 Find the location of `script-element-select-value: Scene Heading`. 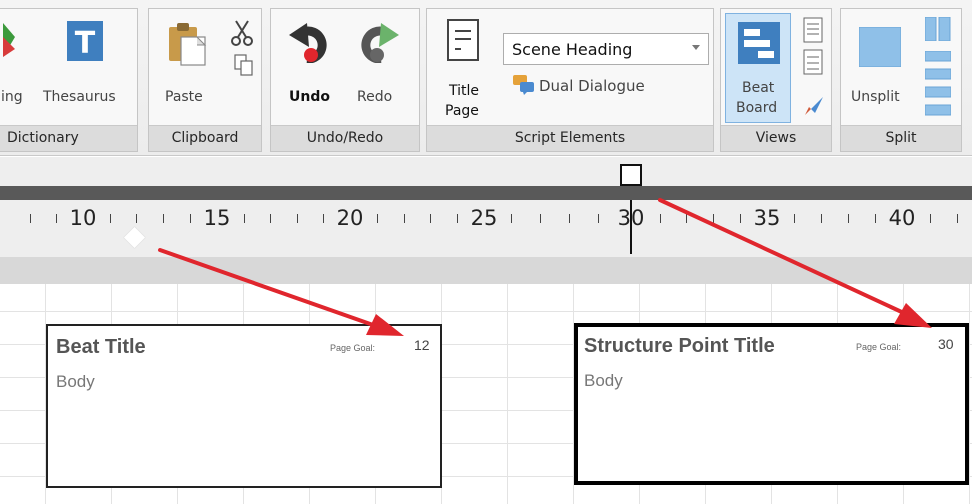

script-element-select-value: Scene Heading is located at coordinates (572, 49).